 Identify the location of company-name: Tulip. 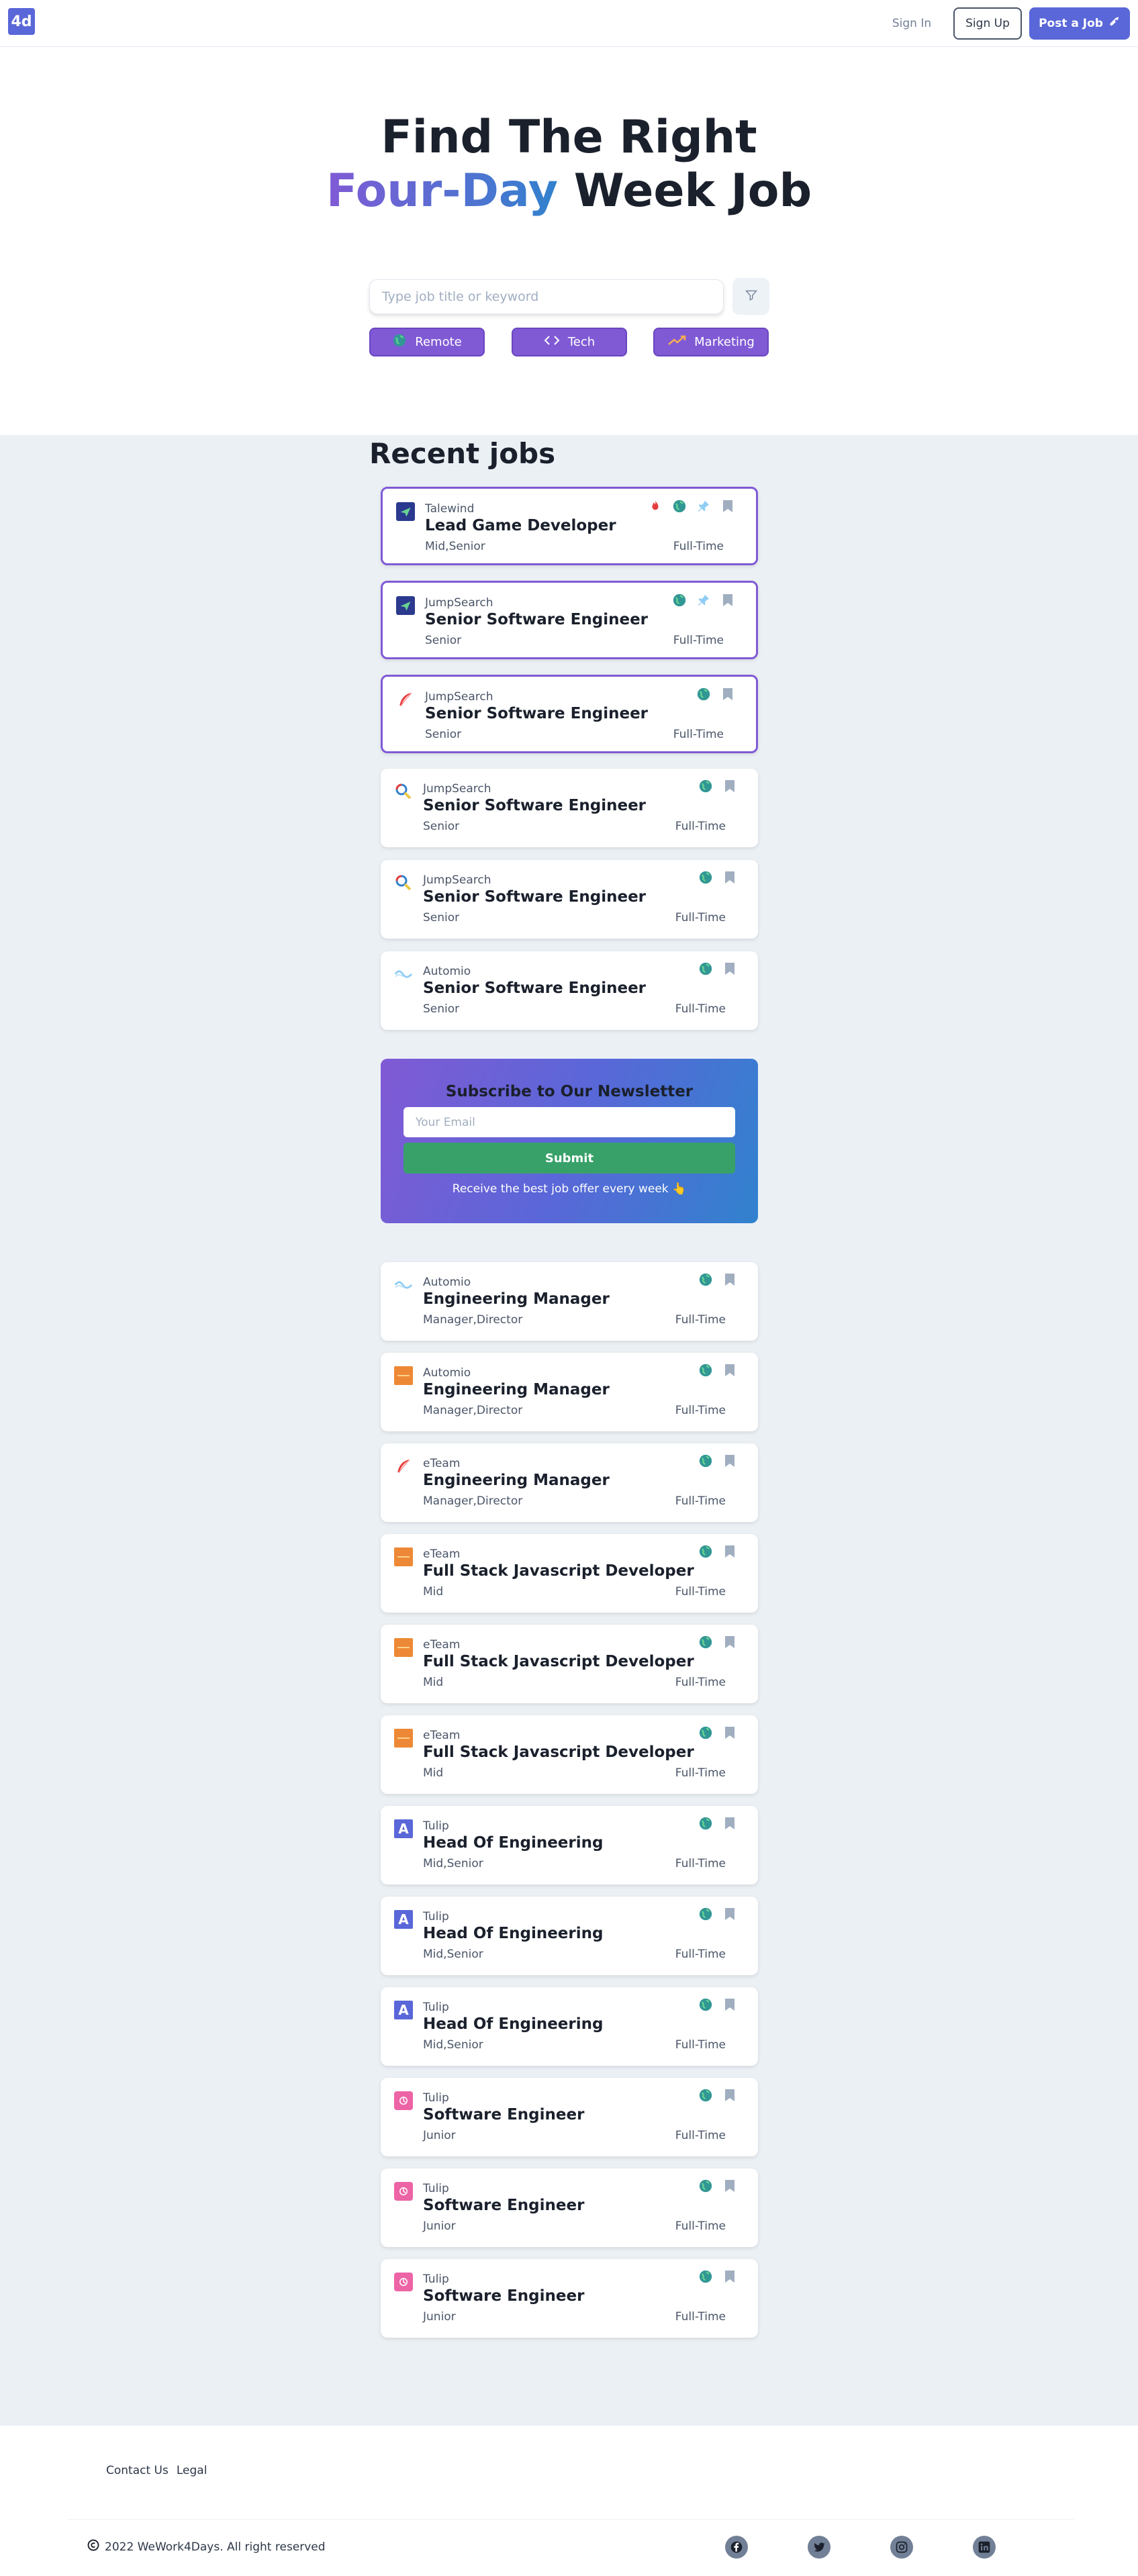
(436, 2008).